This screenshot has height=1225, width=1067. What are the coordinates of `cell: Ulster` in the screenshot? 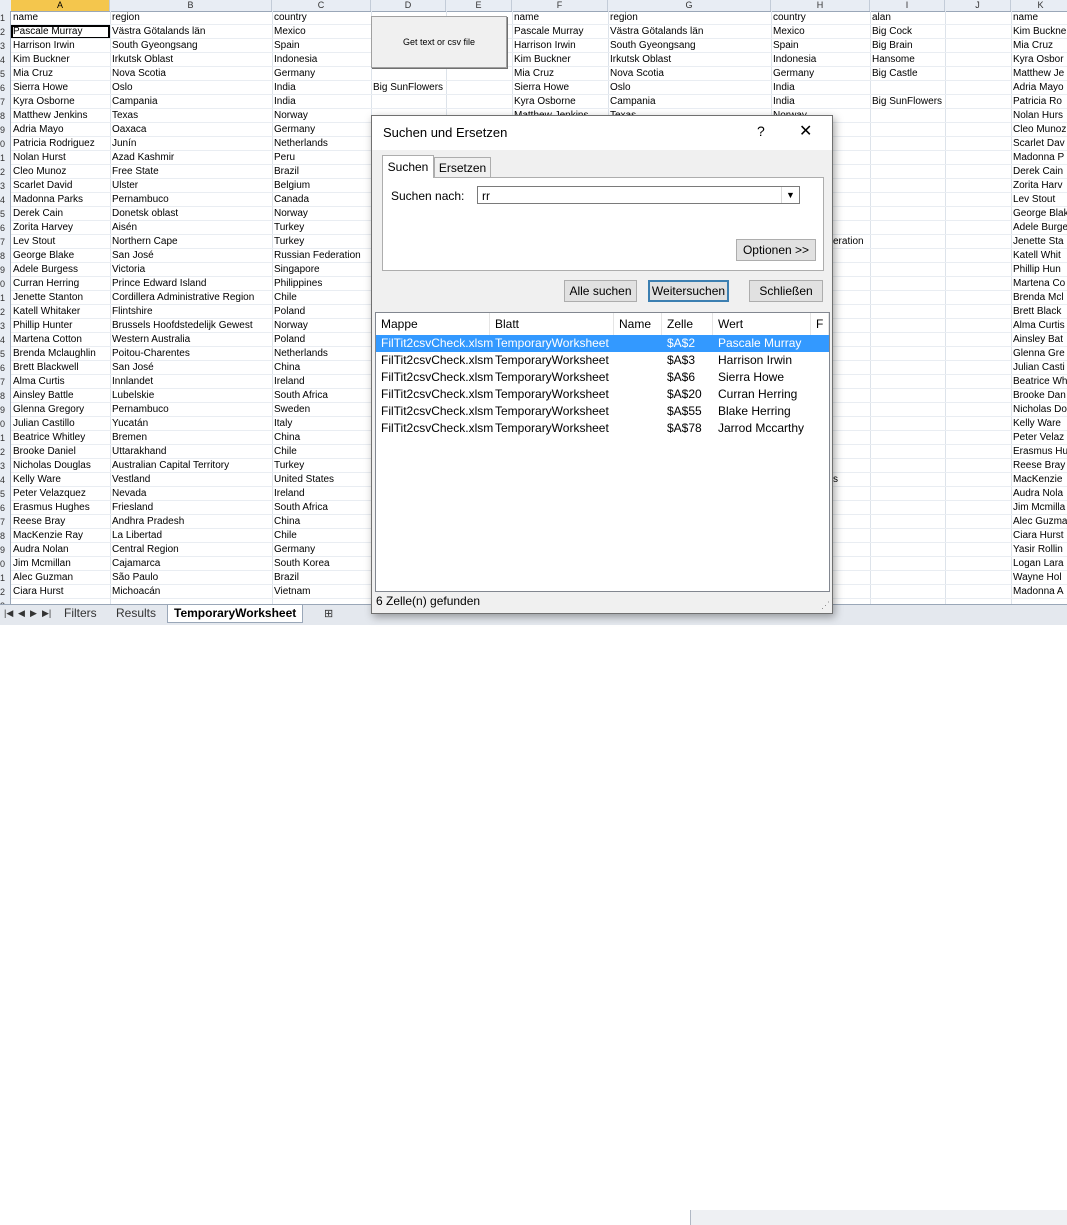 It's located at (191, 186).